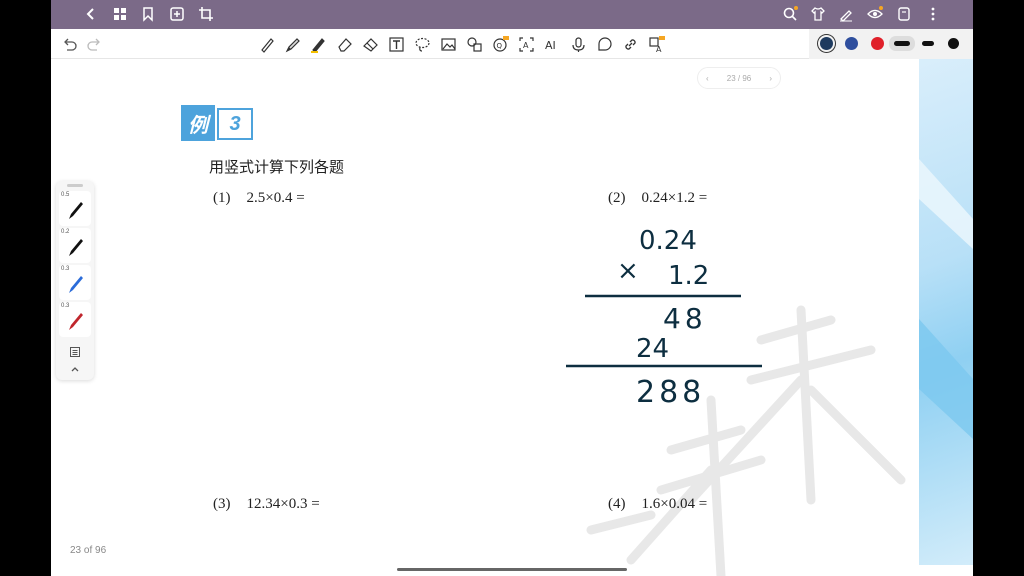 The width and height of the screenshot is (1024, 576). What do you see at coordinates (422, 44) in the screenshot?
I see `lasso-icon` at bounding box center [422, 44].